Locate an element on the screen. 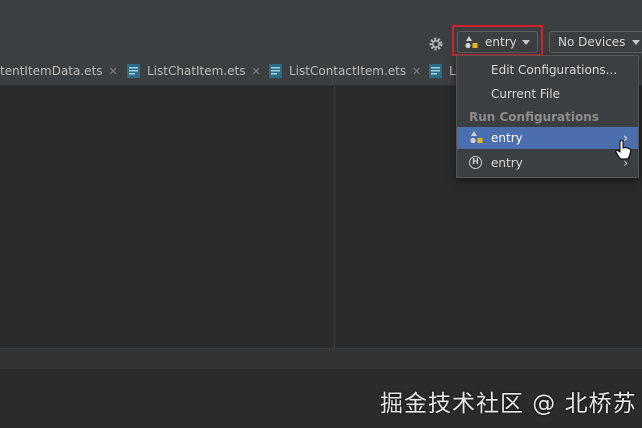 The width and height of the screenshot is (642, 428). title-bar is located at coordinates (321, 13).